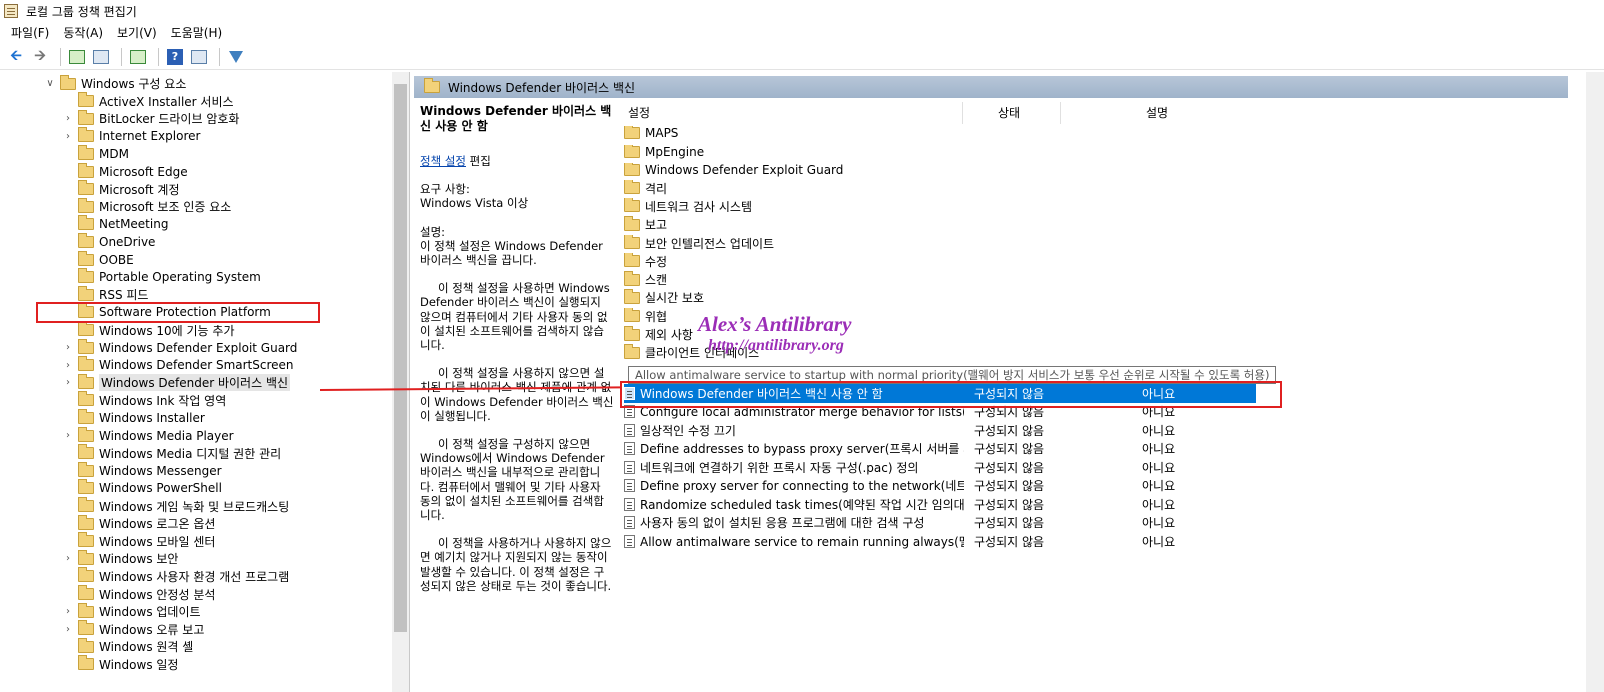 The width and height of the screenshot is (1604, 692). What do you see at coordinates (148, 330) in the screenshot?
I see `tree-item: Windows 10에 기능 추가` at bounding box center [148, 330].